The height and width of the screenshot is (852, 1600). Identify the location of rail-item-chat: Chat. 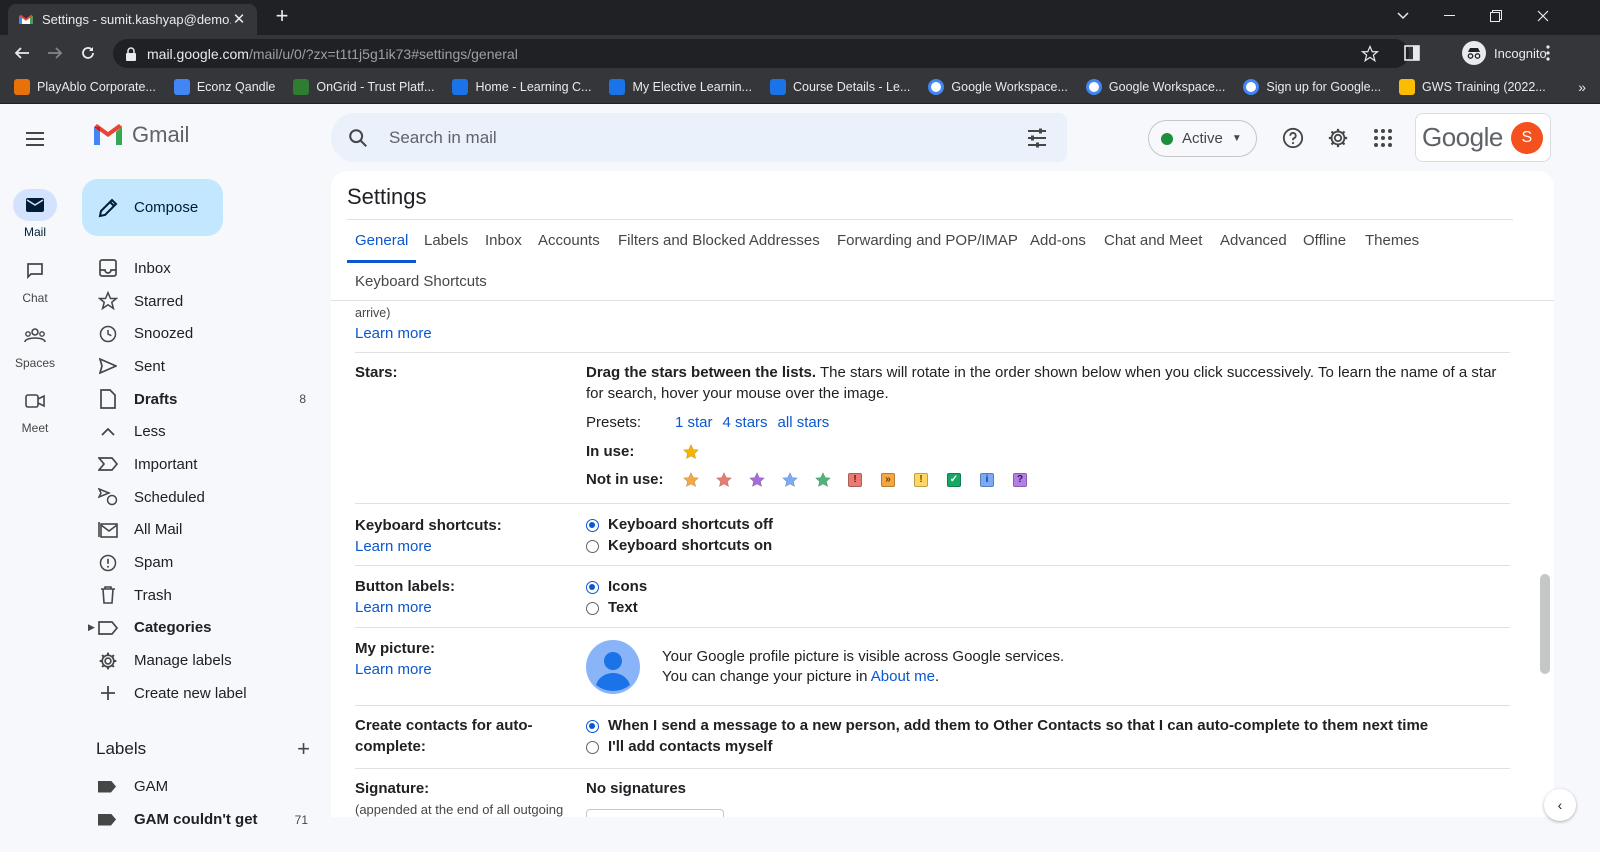
(35, 280).